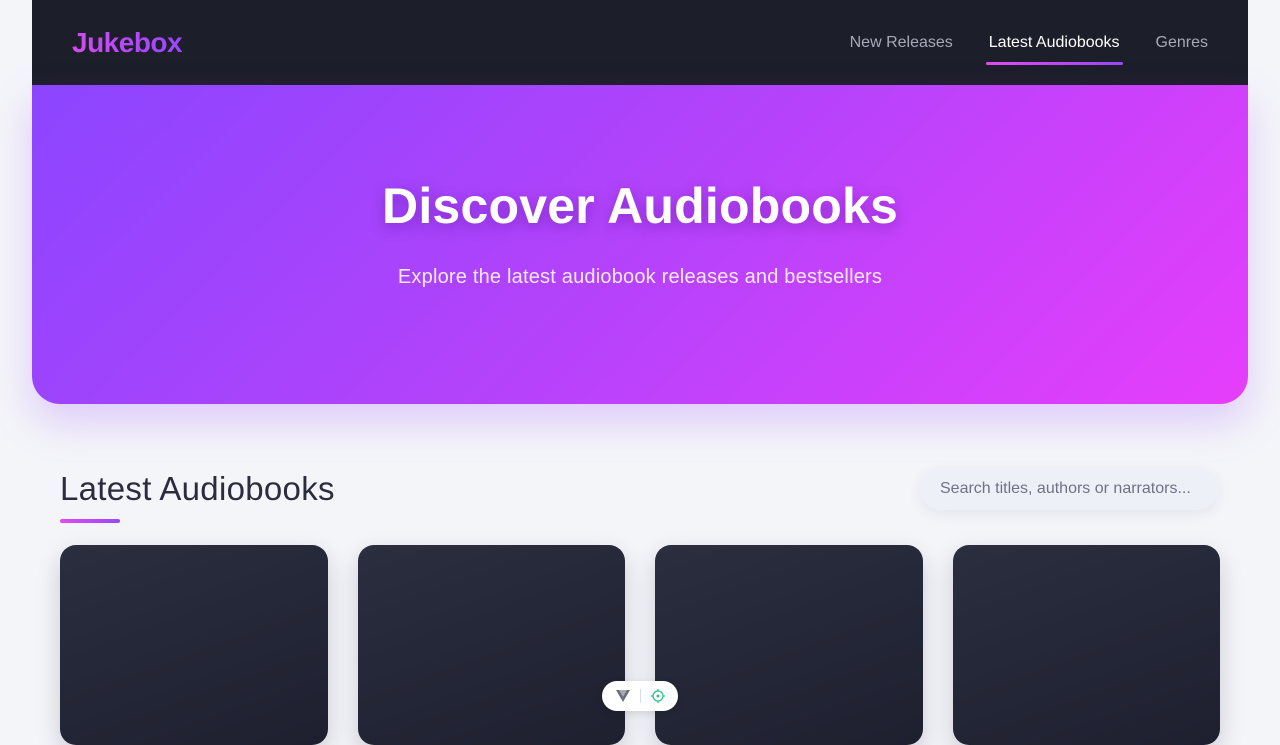 This screenshot has width=1280, height=745. Describe the element at coordinates (623, 696) in the screenshot. I see `vue-logo-icon` at that location.